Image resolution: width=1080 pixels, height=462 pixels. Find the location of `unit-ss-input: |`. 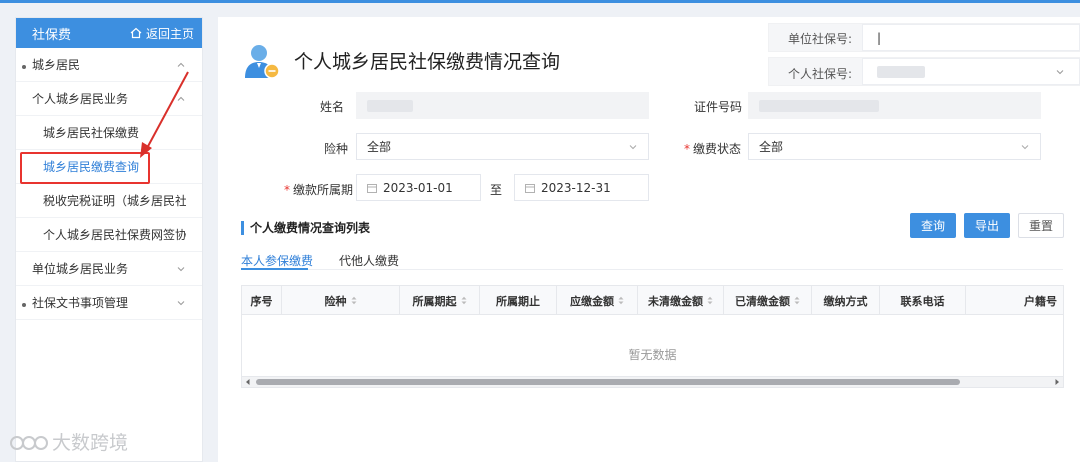

unit-ss-input: | is located at coordinates (971, 37).